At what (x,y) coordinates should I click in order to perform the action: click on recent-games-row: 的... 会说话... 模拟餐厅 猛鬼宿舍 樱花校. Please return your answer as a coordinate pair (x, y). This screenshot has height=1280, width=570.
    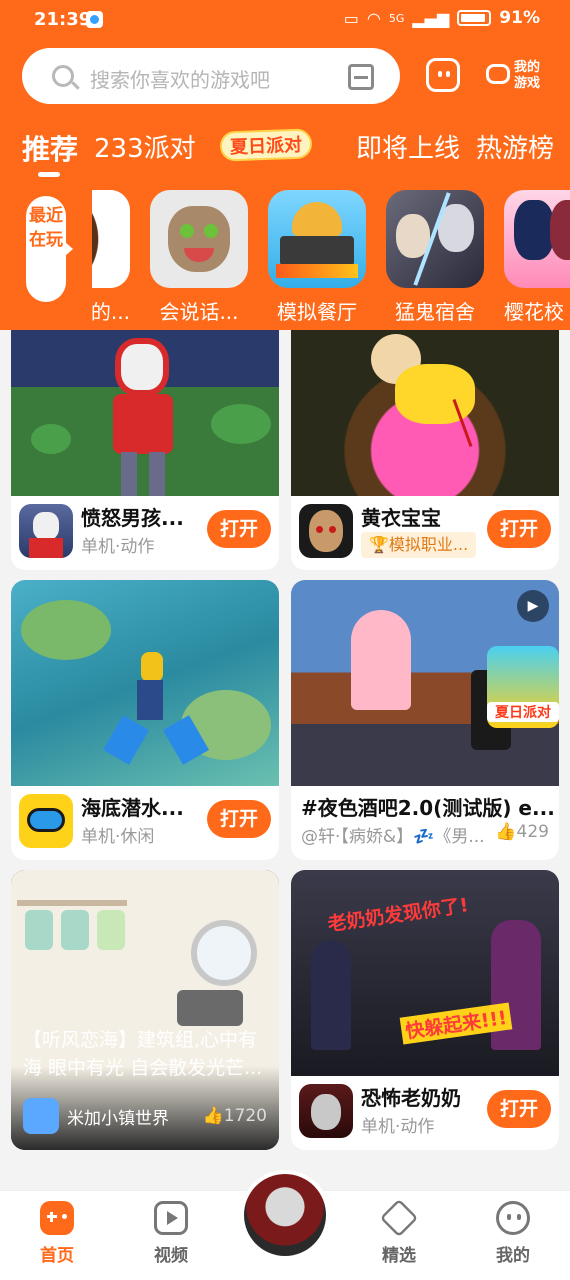
    Looking at the image, I should click on (331, 260).